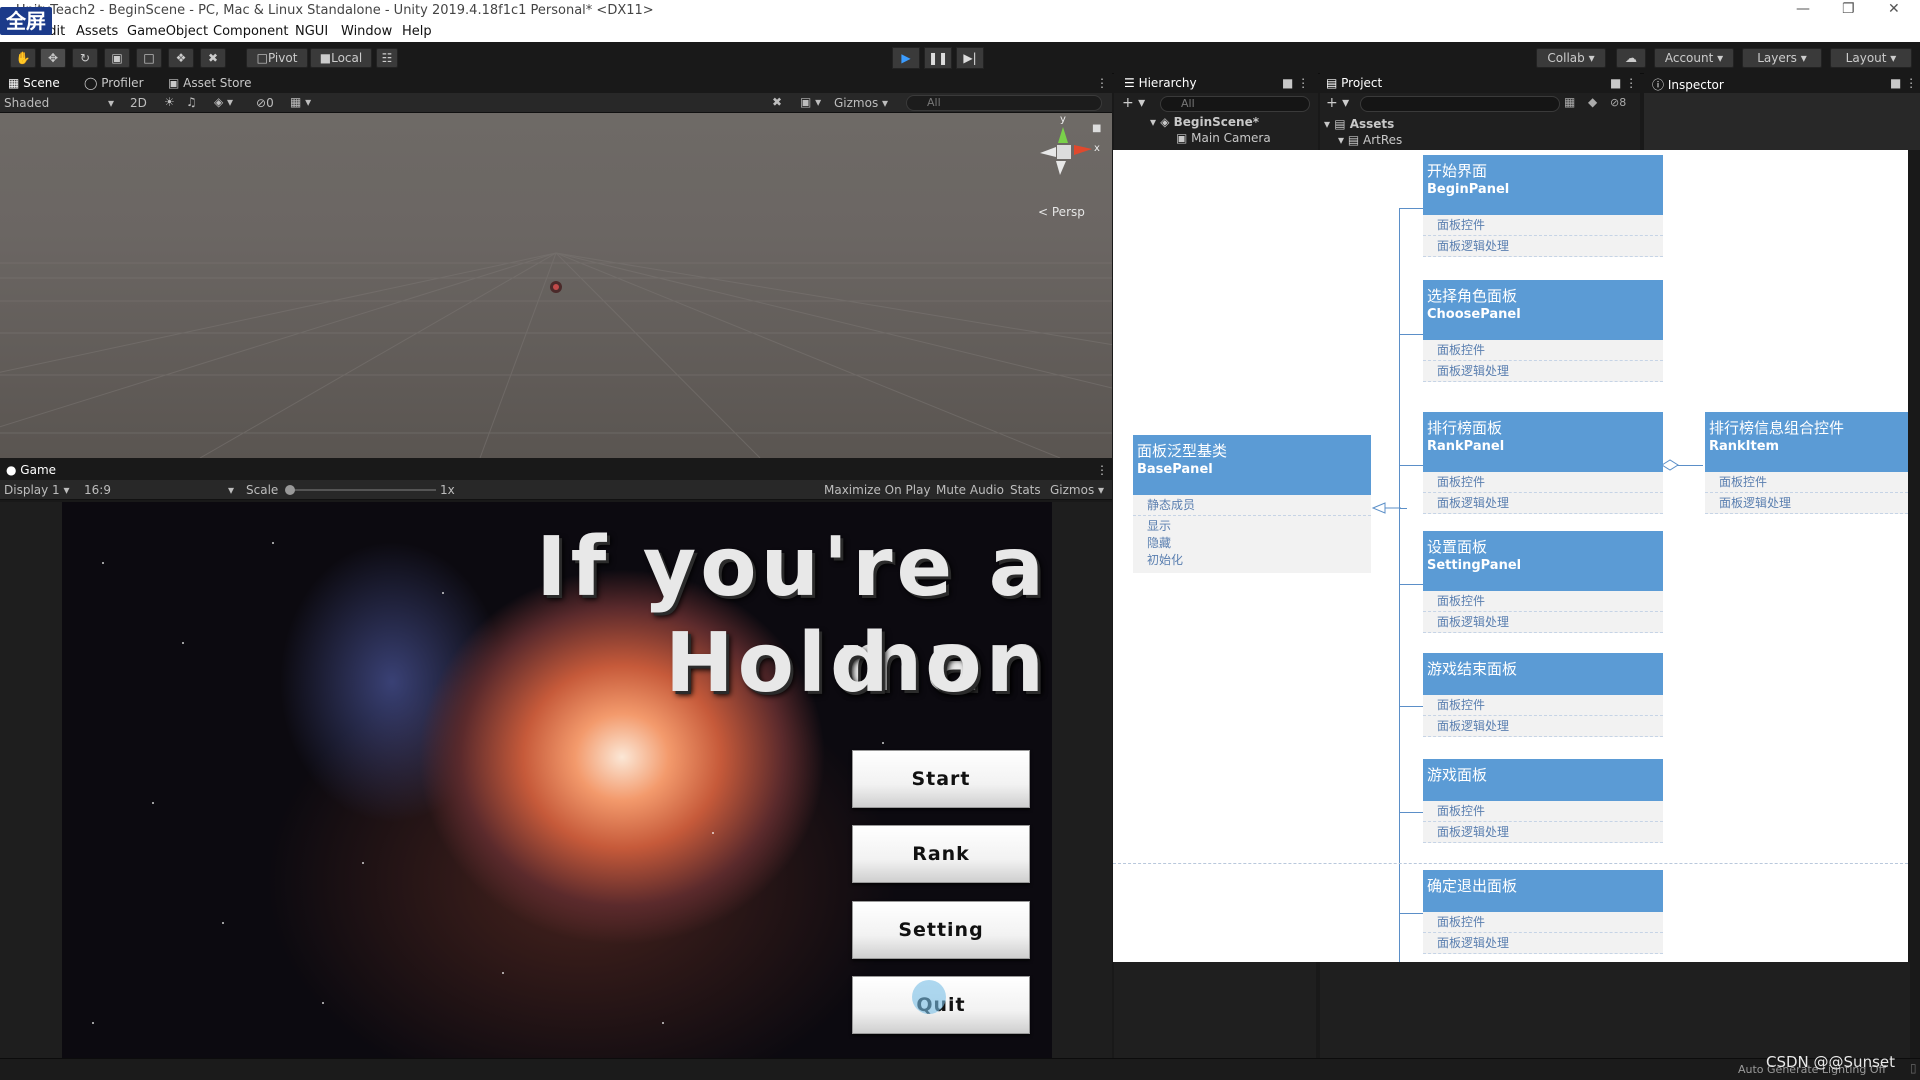  Describe the element at coordinates (1133, 103) in the screenshot. I see `hierarchy-add-icon: + ▾` at that location.